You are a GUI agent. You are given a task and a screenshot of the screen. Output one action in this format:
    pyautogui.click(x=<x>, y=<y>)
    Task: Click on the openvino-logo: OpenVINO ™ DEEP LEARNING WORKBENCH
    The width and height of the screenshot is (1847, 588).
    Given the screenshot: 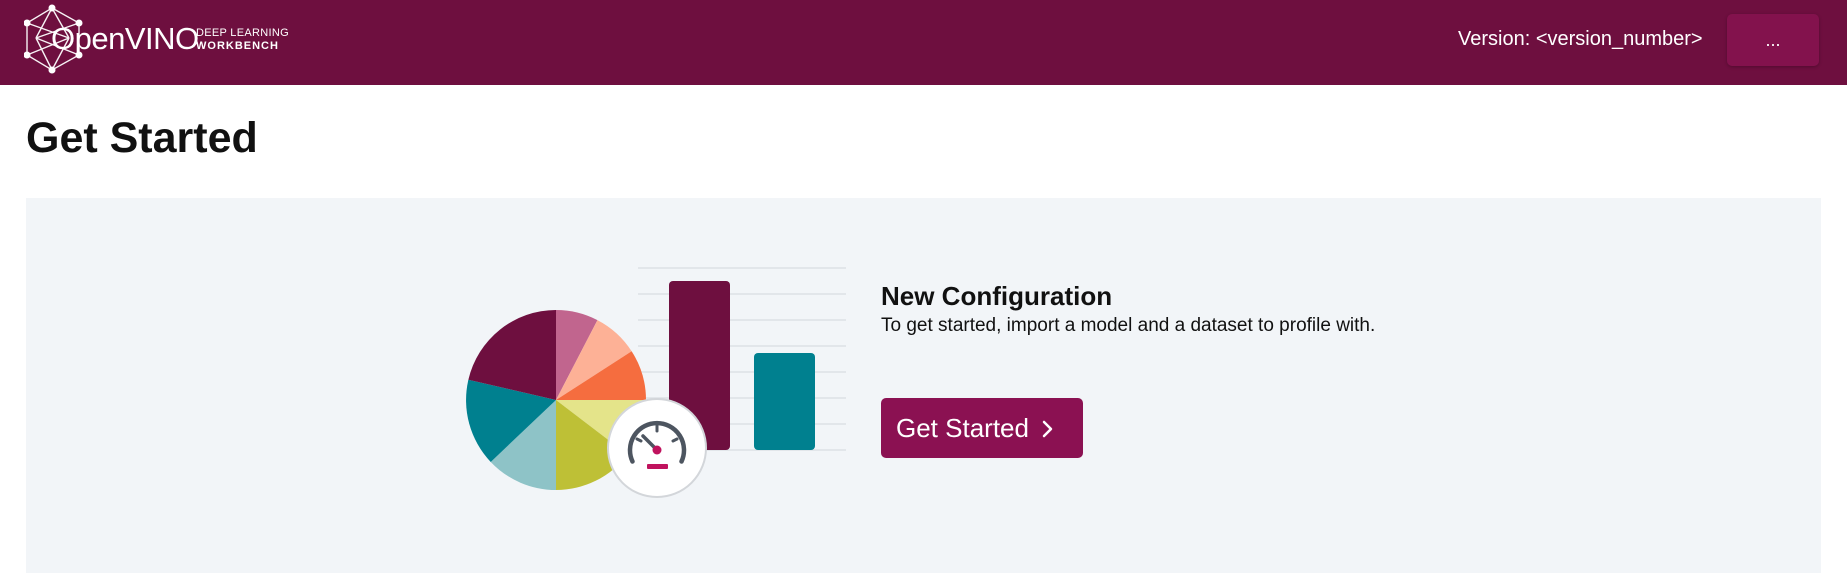 What is the action you would take?
    pyautogui.click(x=163, y=42)
    